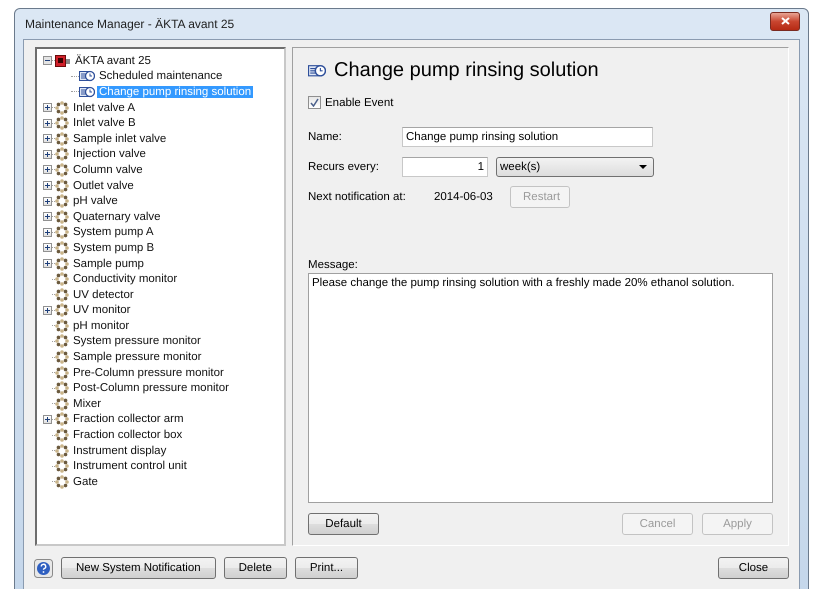  Describe the element at coordinates (127, 435) in the screenshot. I see `tree-item: Fraction collector box` at that location.